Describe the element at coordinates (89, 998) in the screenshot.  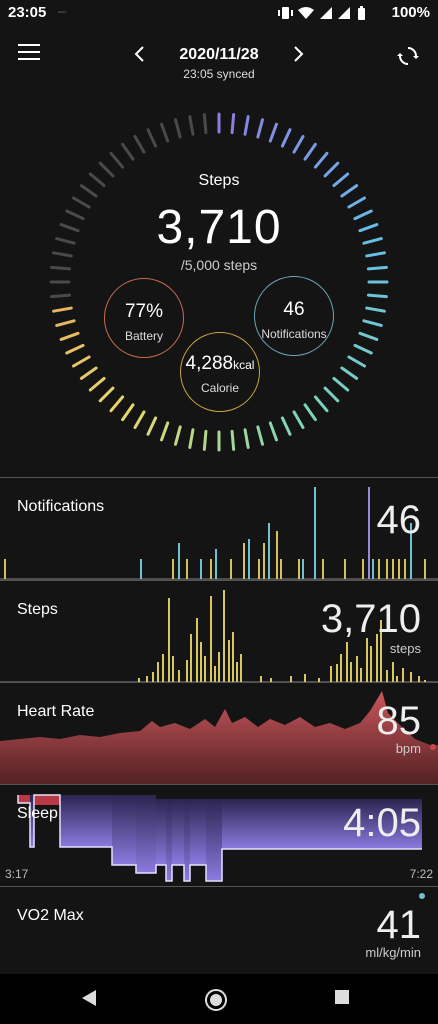
I see `back-icon` at that location.